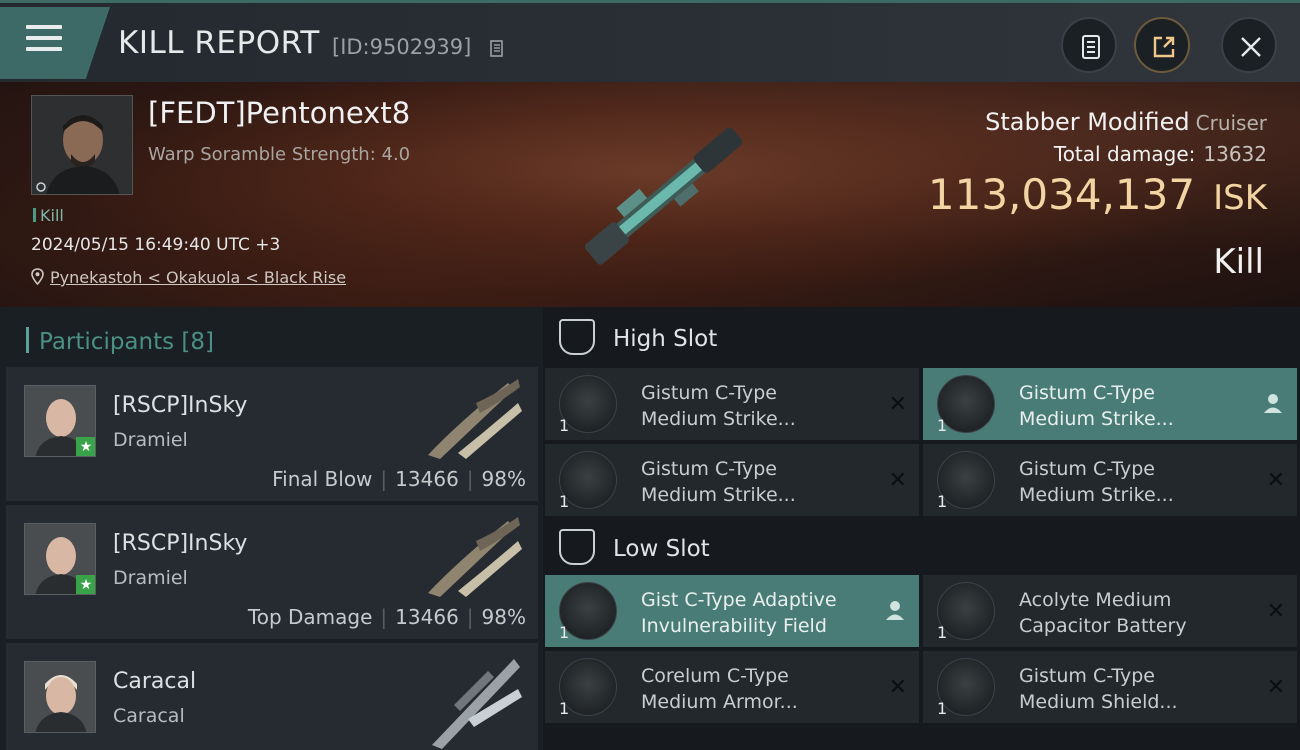 This screenshot has width=1300, height=750. What do you see at coordinates (272, 696) in the screenshot?
I see `participant-row: Caracal Caracal` at bounding box center [272, 696].